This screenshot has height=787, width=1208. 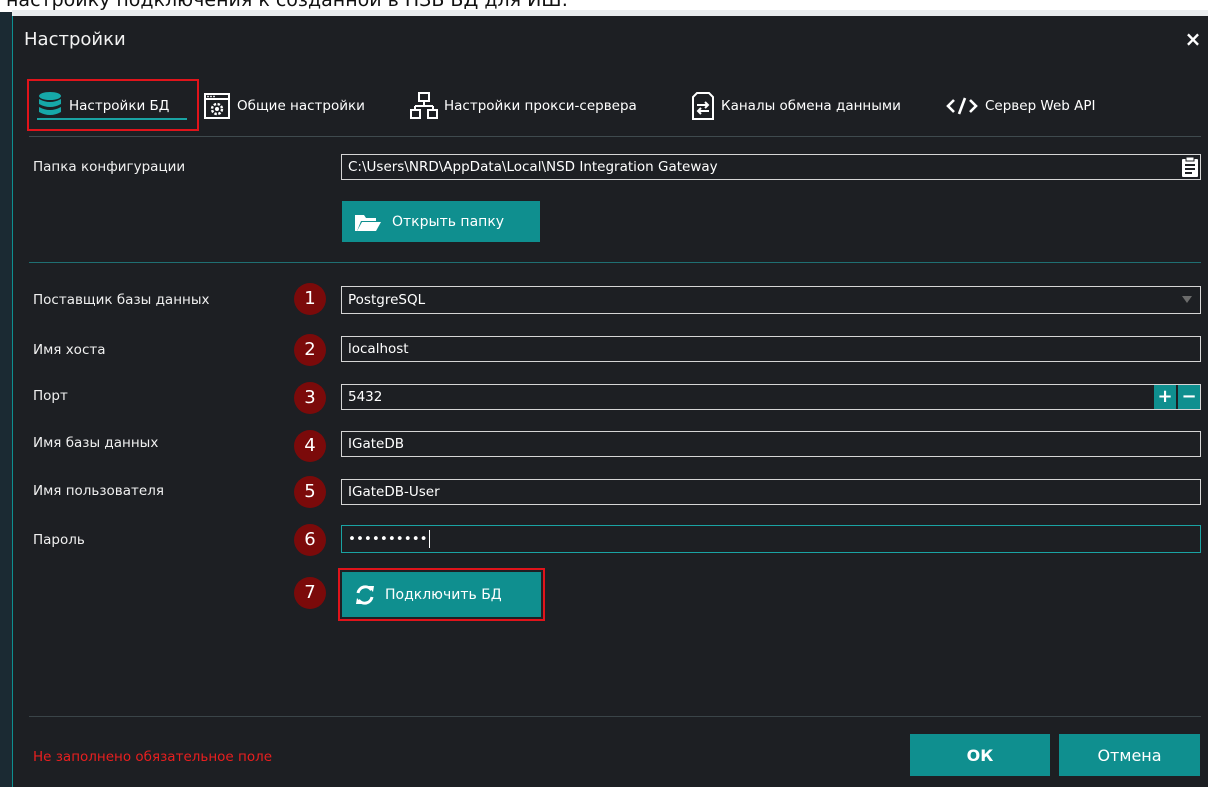 What do you see at coordinates (387, 300) in the screenshot?
I see `provider-value: PostgreSQL` at bounding box center [387, 300].